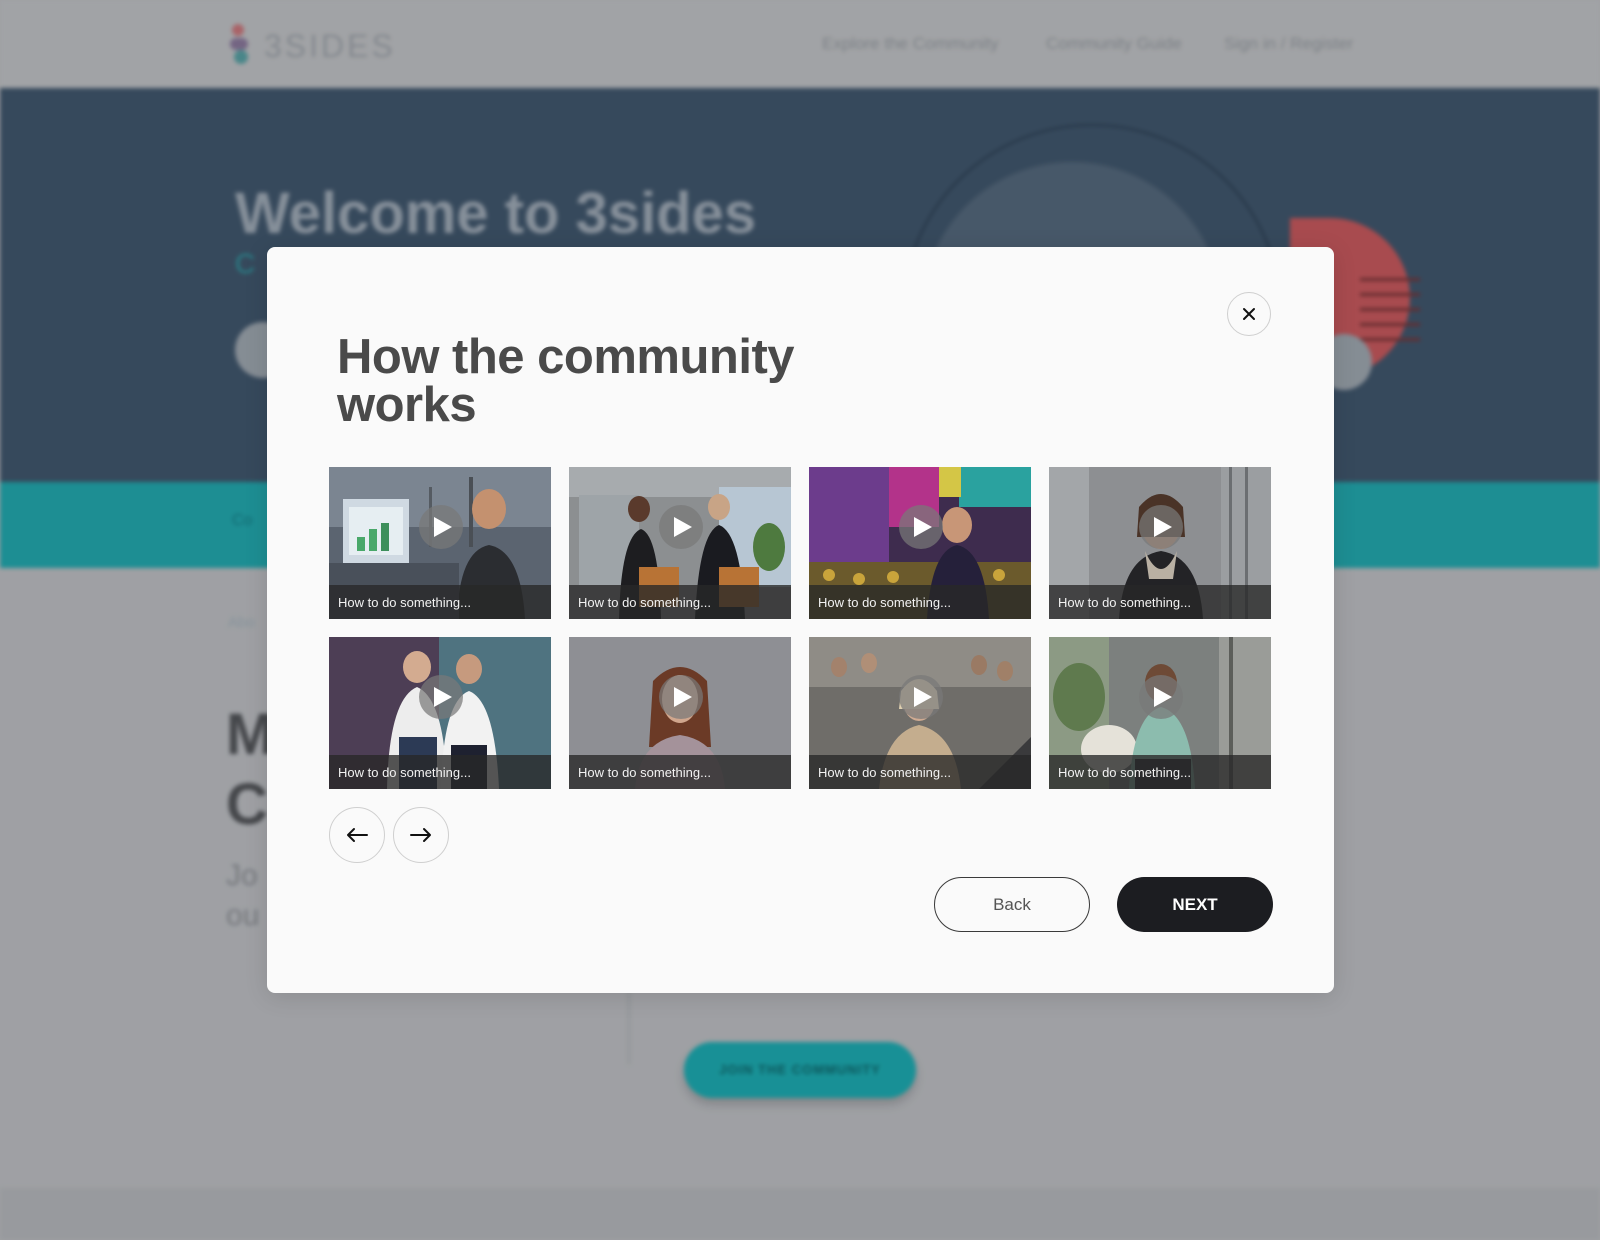  I want to click on arrow-right-icon, so click(420, 835).